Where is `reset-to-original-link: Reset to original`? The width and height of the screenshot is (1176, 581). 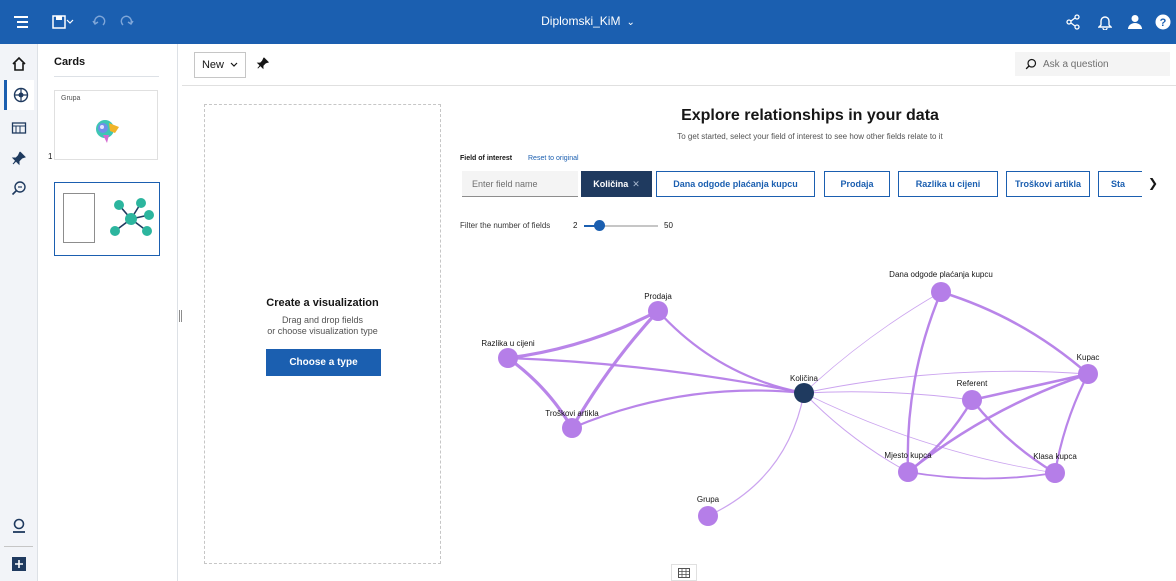 reset-to-original-link: Reset to original is located at coordinates (553, 158).